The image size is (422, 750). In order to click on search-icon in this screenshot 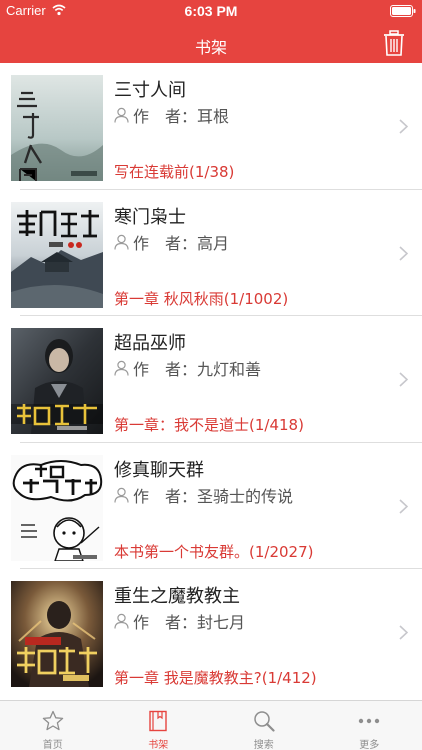, I will do `click(264, 721)`.